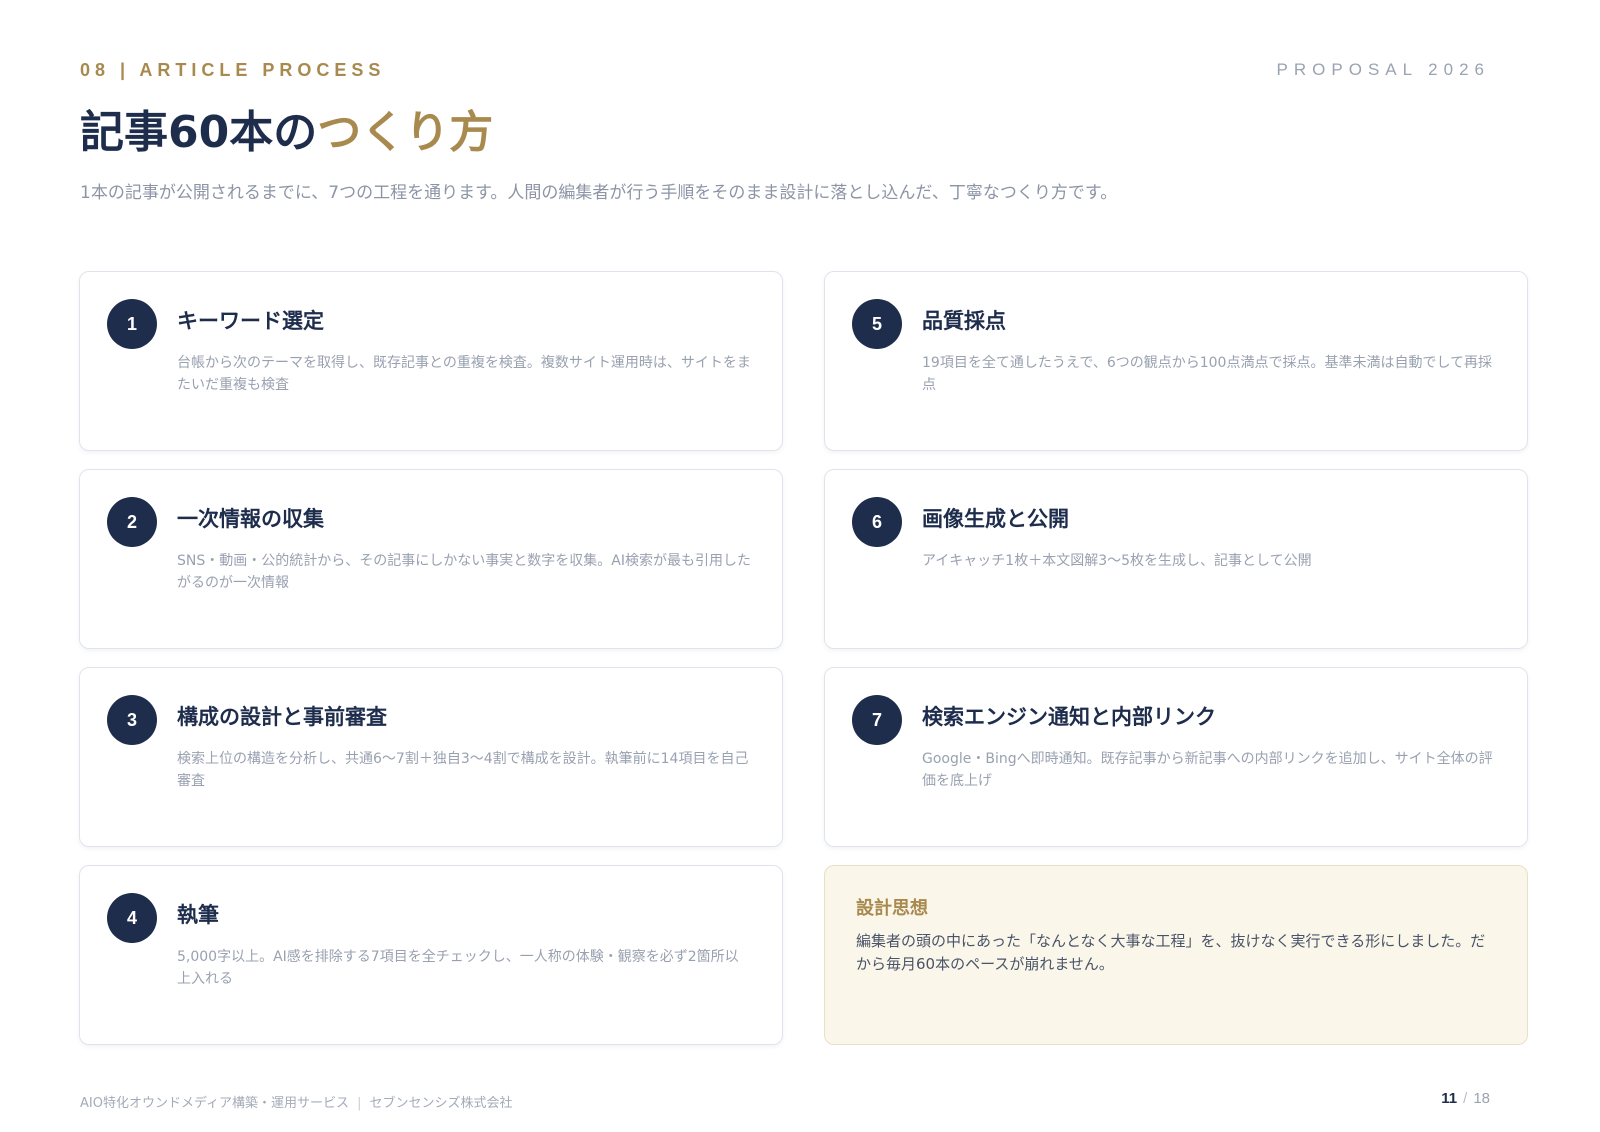 The image size is (1600, 1132). Describe the element at coordinates (132, 918) in the screenshot. I see `step-number-badge: 4` at that location.